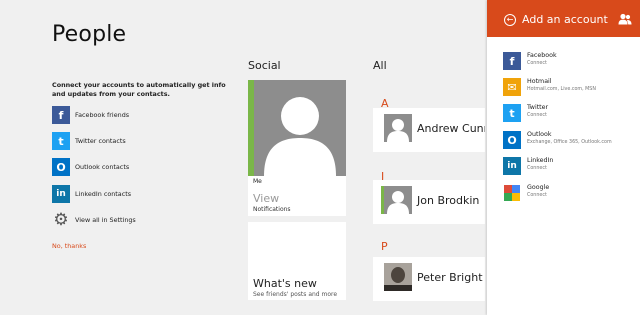 The width and height of the screenshot is (640, 315). What do you see at coordinates (512, 193) in the screenshot?
I see `google-icon` at bounding box center [512, 193].